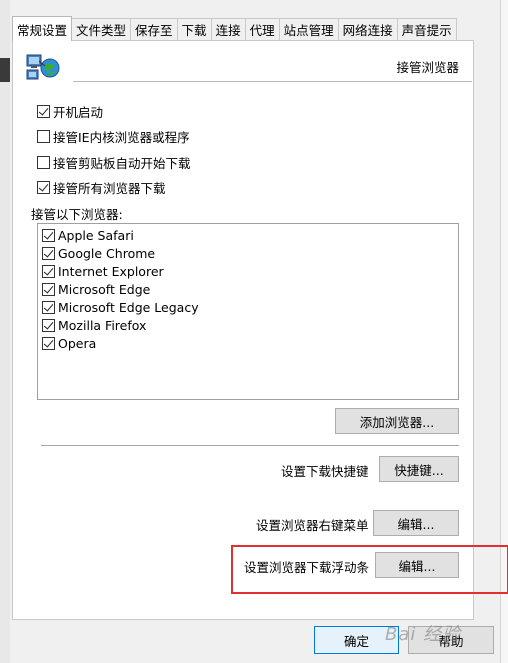  I want to click on tab-connection: 连接, so click(228, 29).